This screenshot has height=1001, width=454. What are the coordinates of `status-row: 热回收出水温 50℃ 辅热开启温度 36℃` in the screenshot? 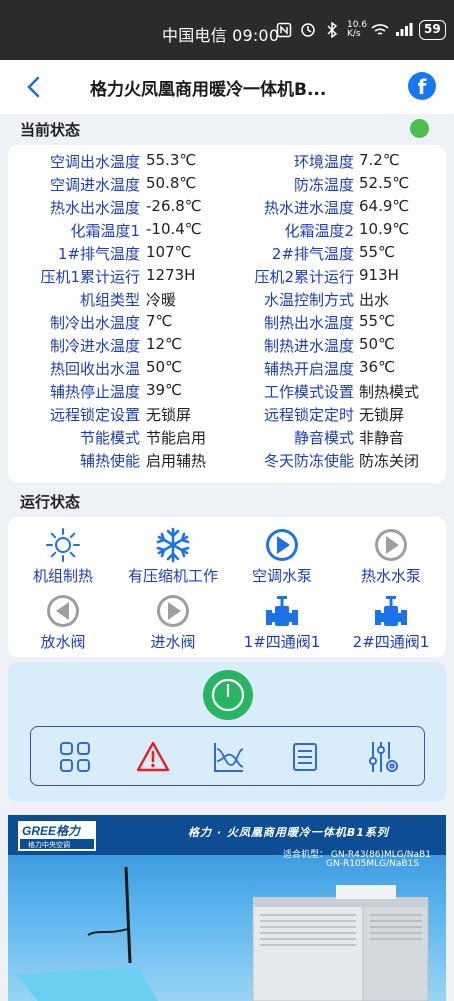 It's located at (227, 369).